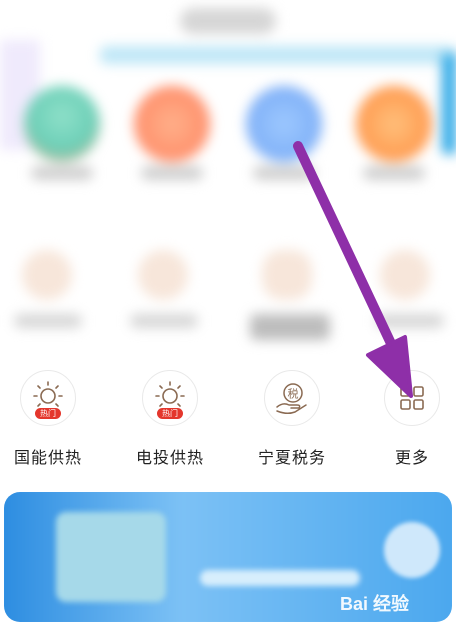  What do you see at coordinates (47, 458) in the screenshot?
I see `service-label: 国能供热` at bounding box center [47, 458].